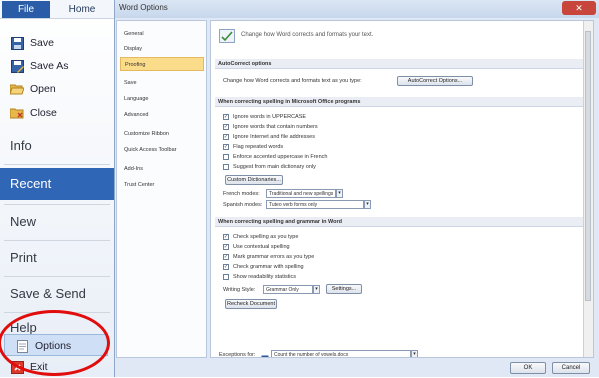  I want to click on checkbox-ignore-internet-addresses: ✓ Ignore Internet and file addresses, so click(269, 137).